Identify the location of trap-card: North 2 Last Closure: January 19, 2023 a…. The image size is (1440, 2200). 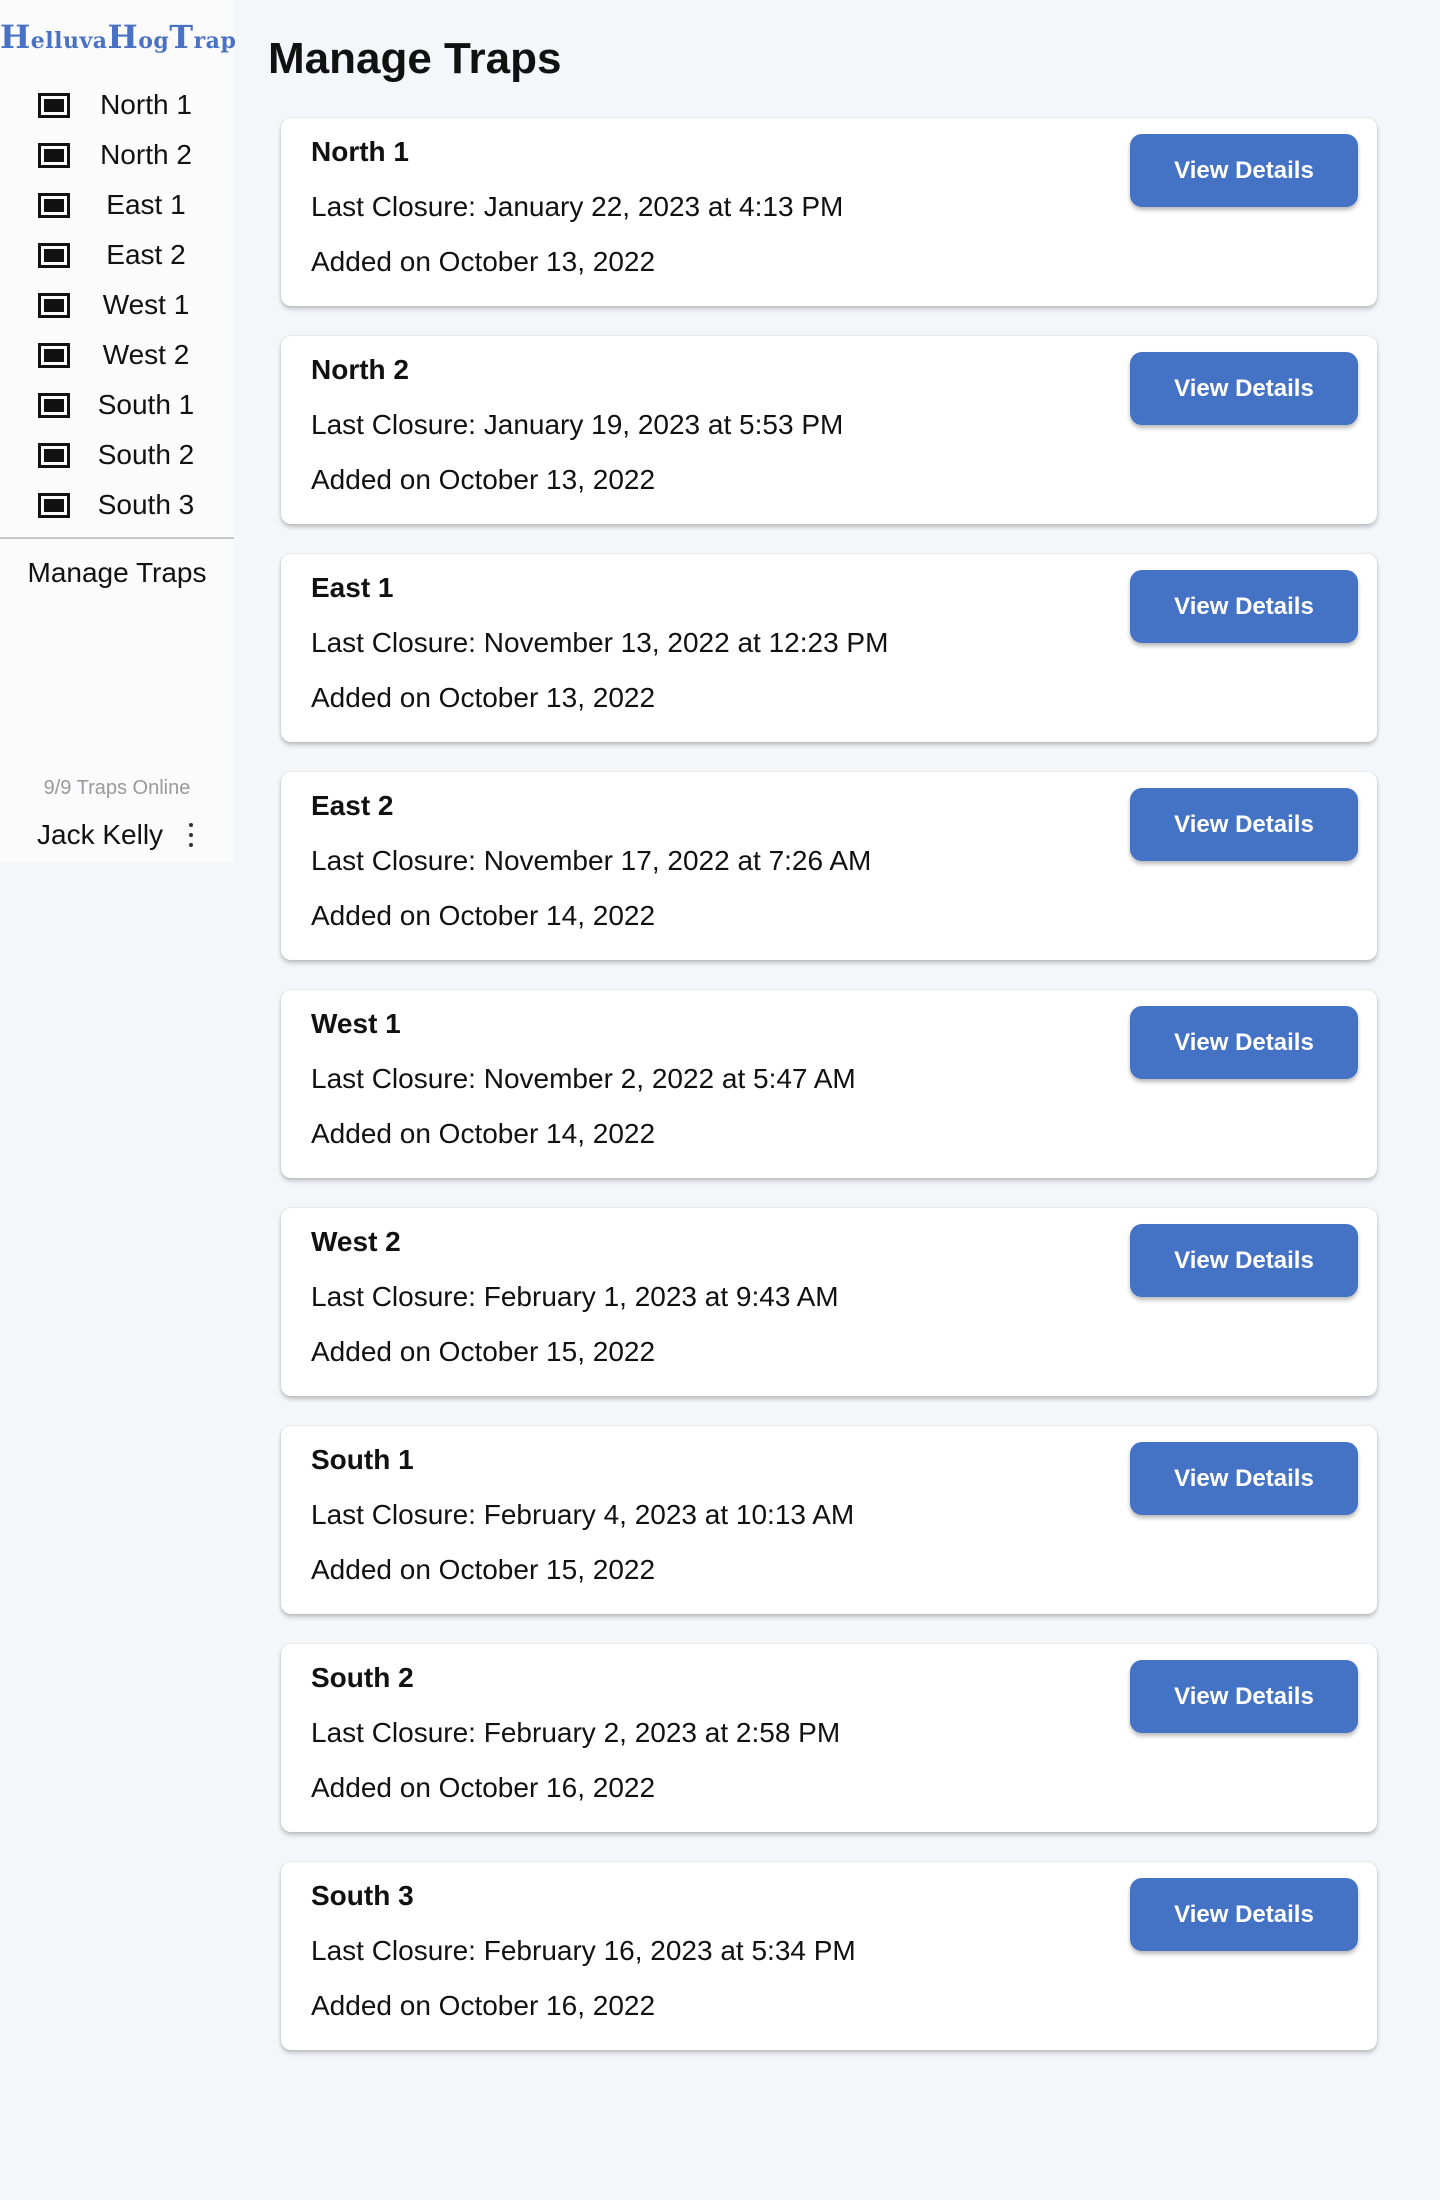
(829, 430).